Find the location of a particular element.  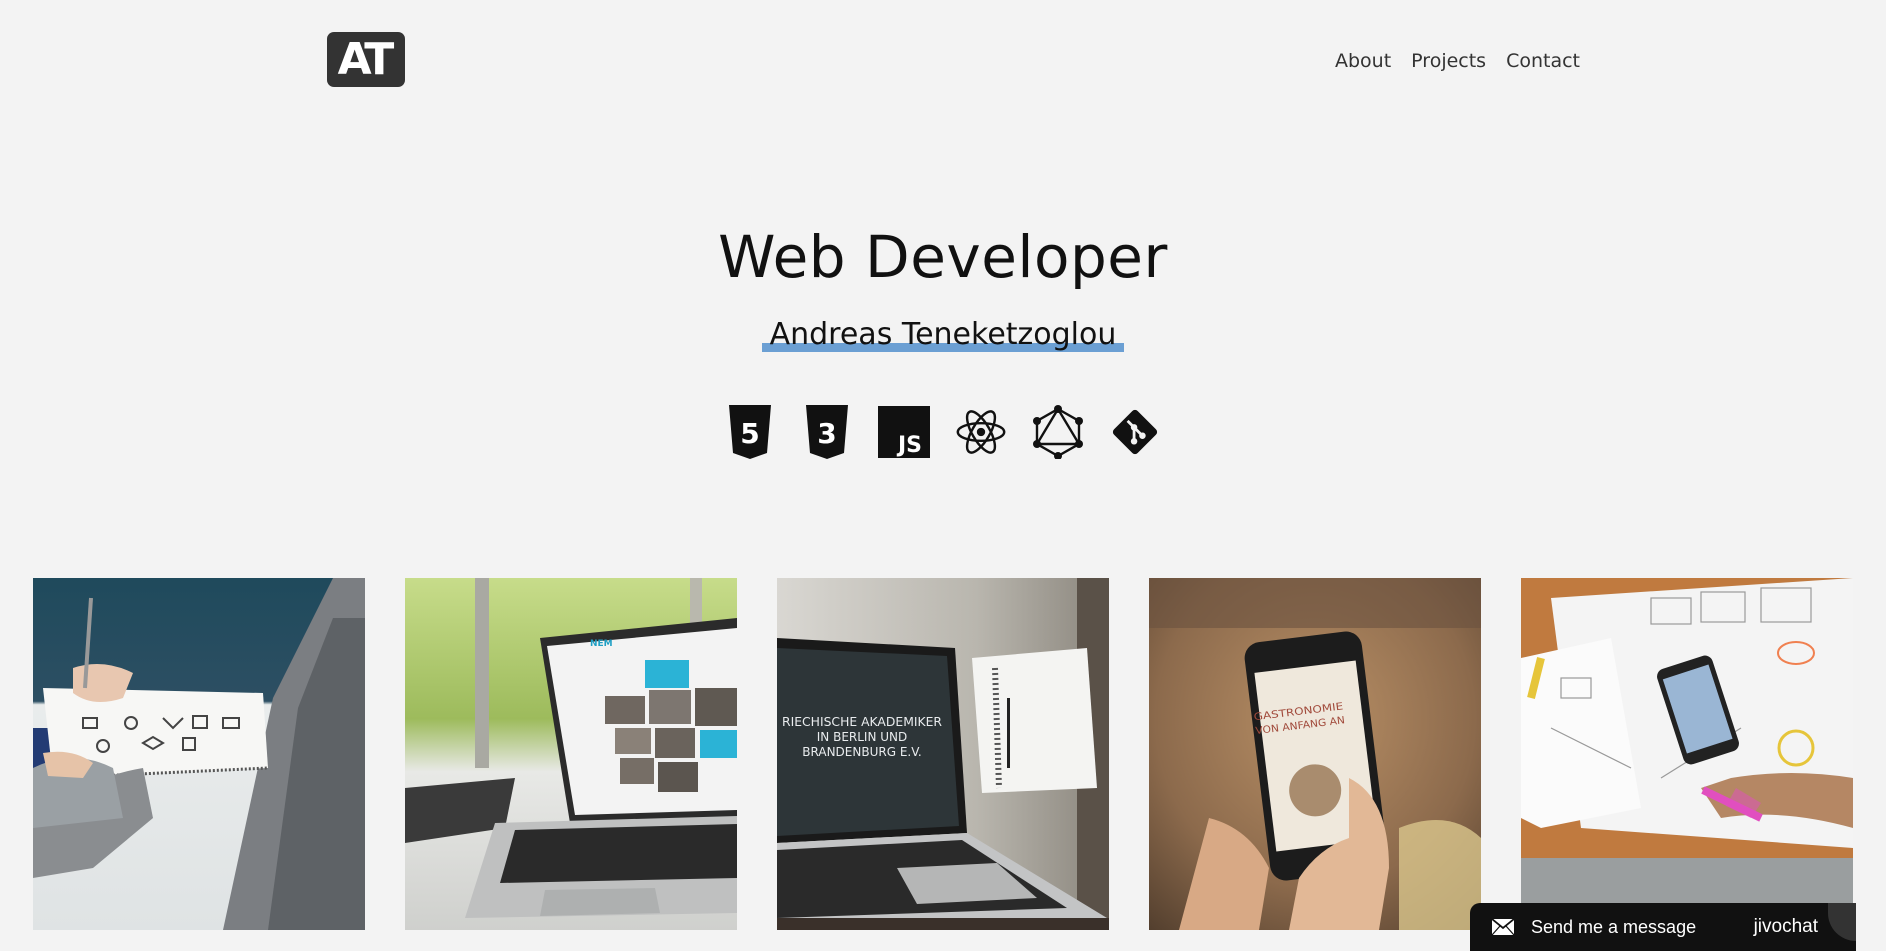

react-icon is located at coordinates (981, 432).